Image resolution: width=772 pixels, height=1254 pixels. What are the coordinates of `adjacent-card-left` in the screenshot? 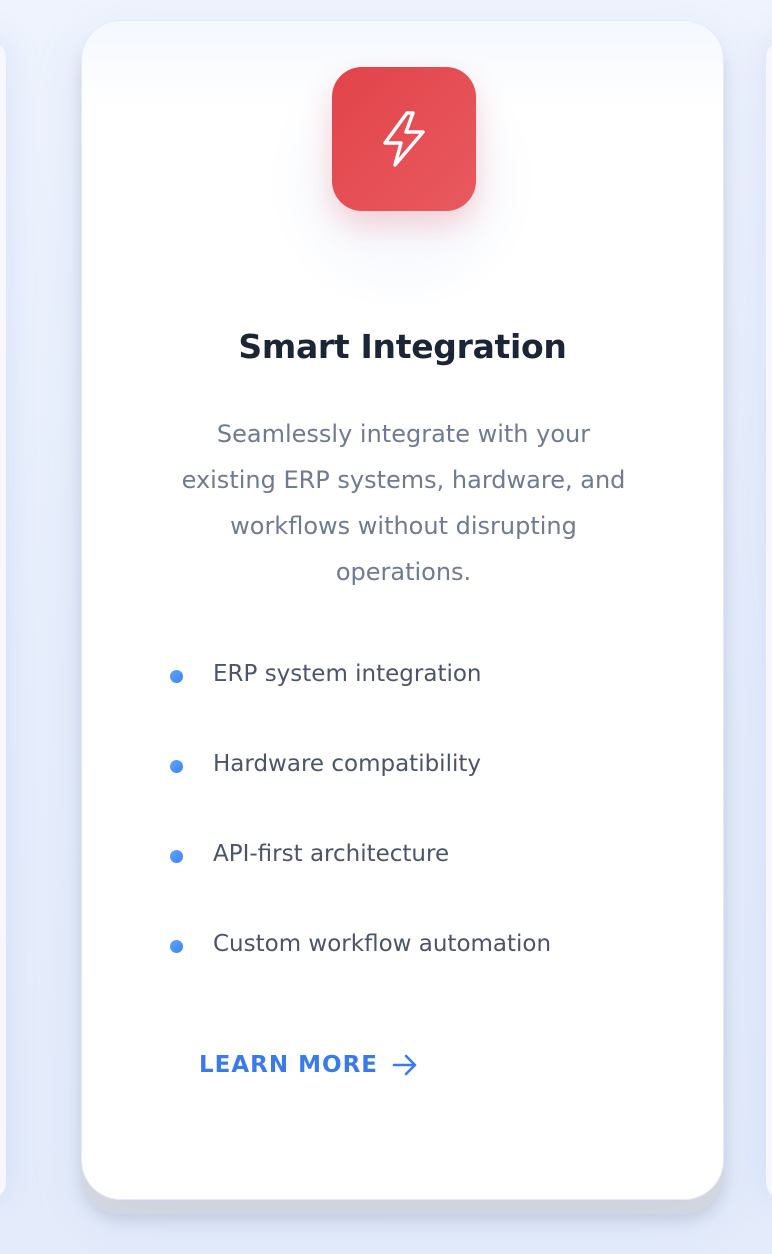 It's located at (3, 620).